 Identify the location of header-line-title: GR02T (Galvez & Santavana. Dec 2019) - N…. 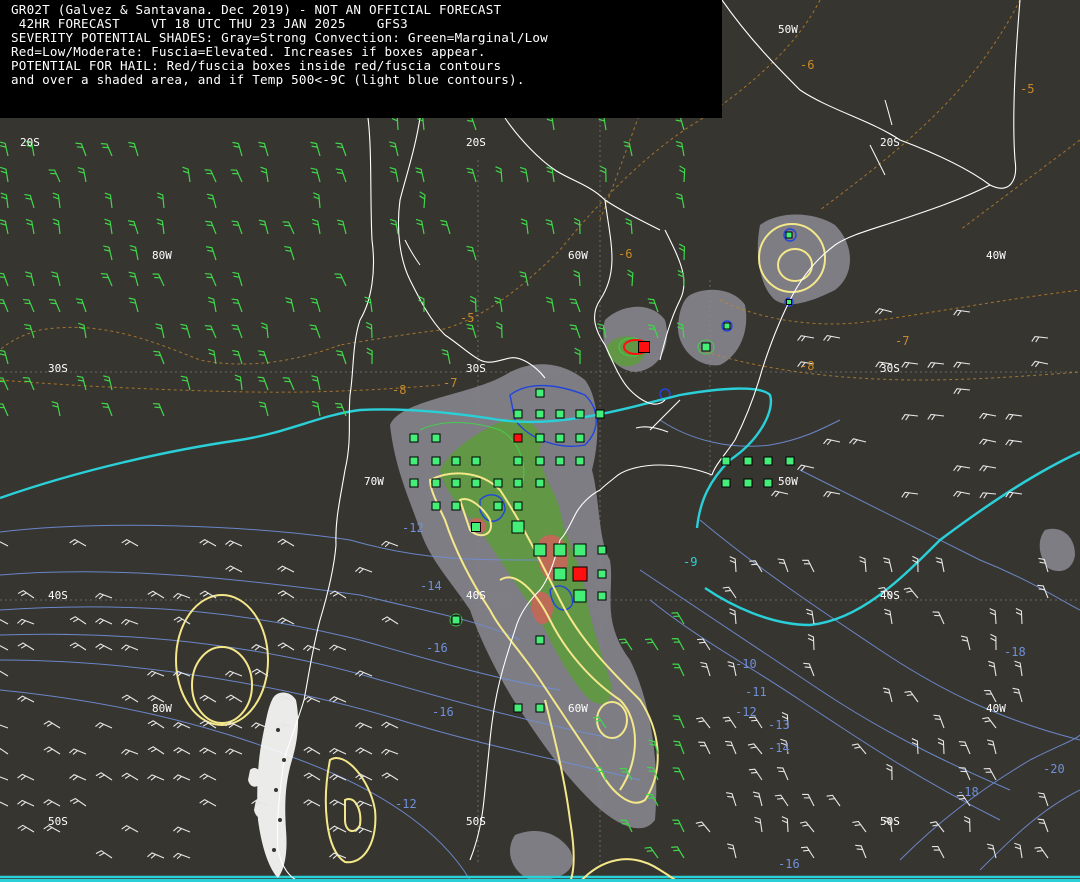
(256, 9).